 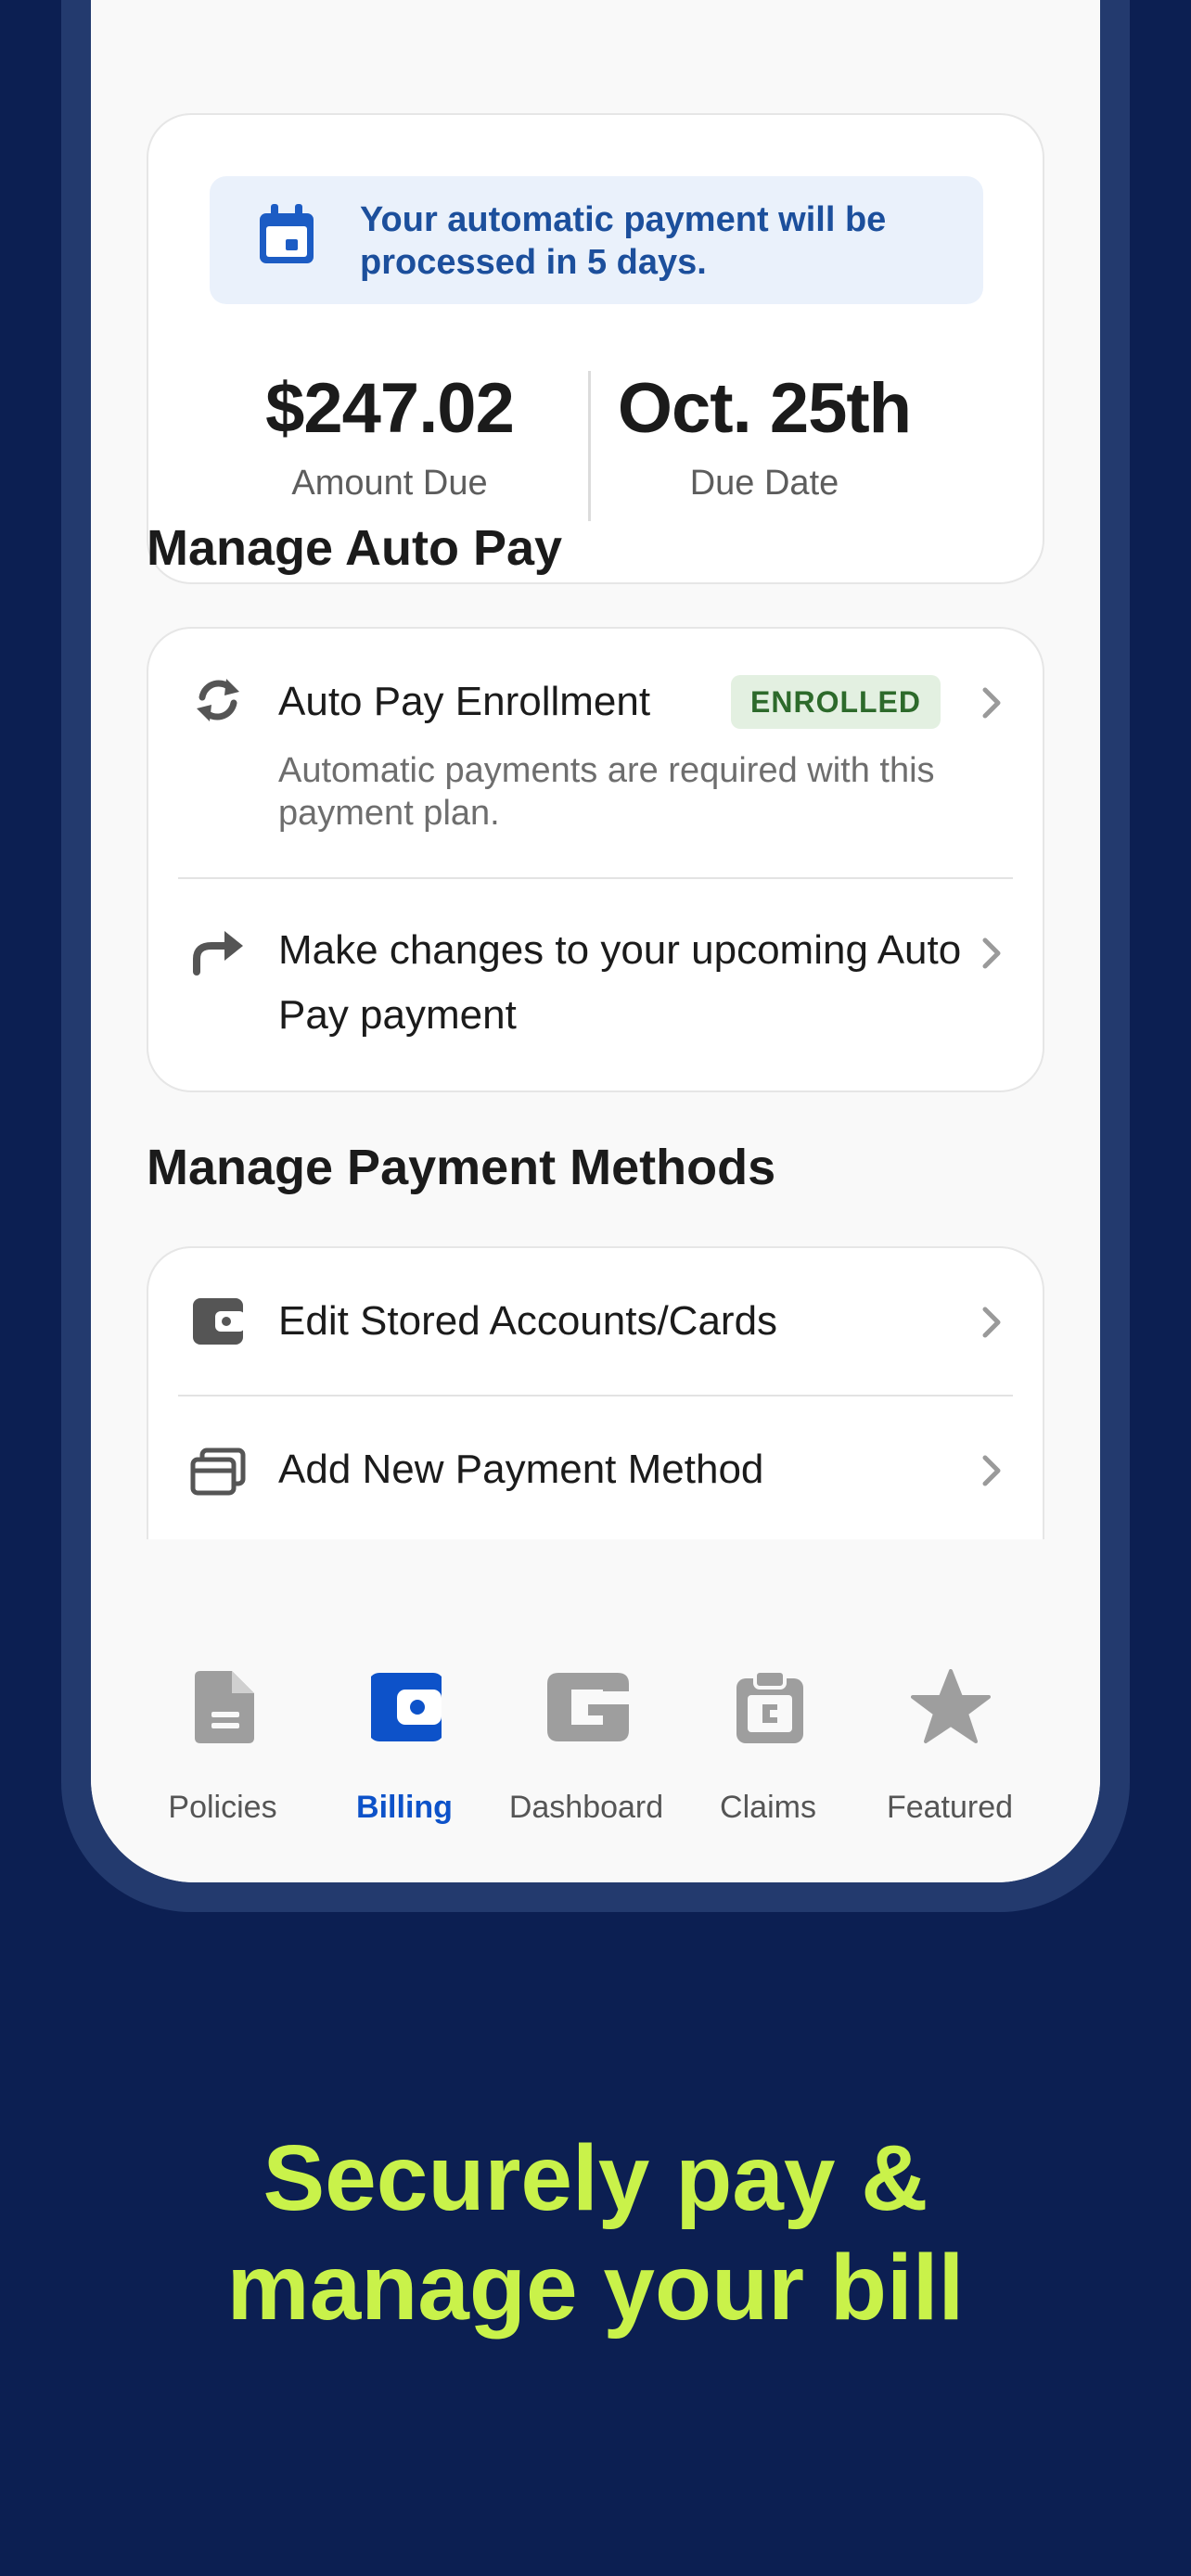 What do you see at coordinates (404, 1807) in the screenshot?
I see `tab-billing-label: Billing` at bounding box center [404, 1807].